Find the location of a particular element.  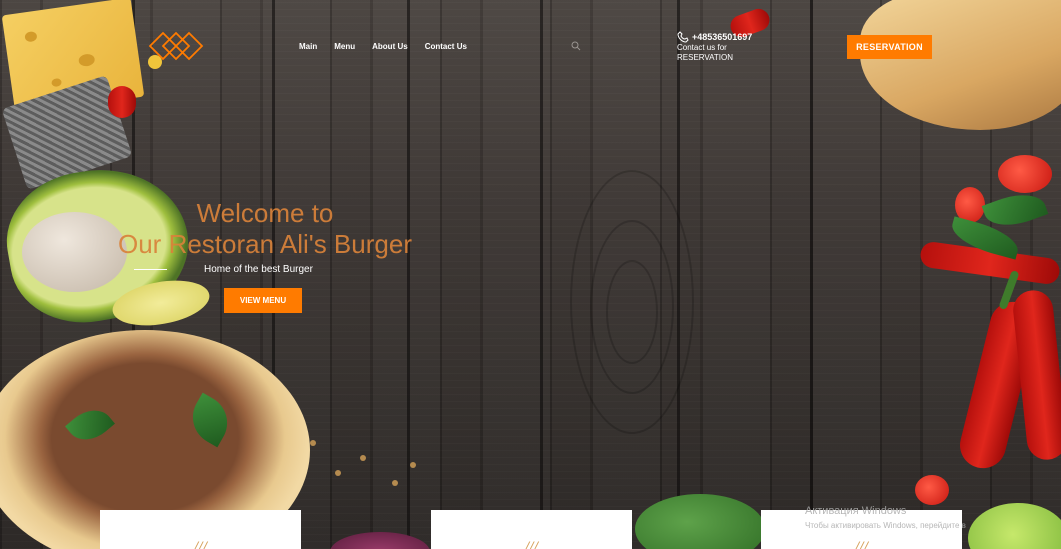

main-nav: Main Menu About Us Contact Us is located at coordinates (391, 46).